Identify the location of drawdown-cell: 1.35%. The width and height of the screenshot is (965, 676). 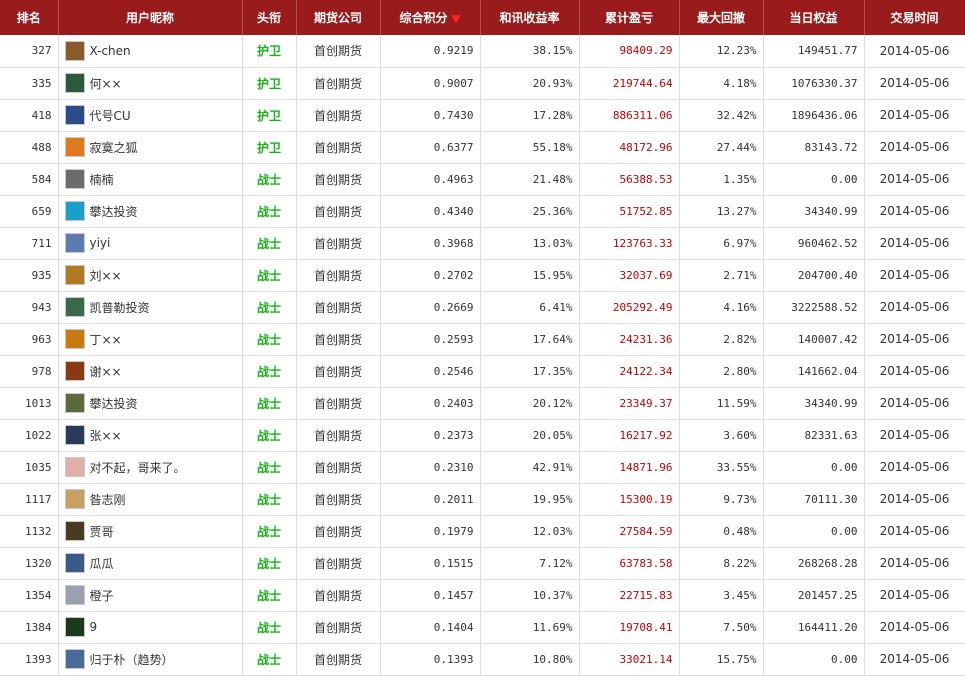
(721, 179).